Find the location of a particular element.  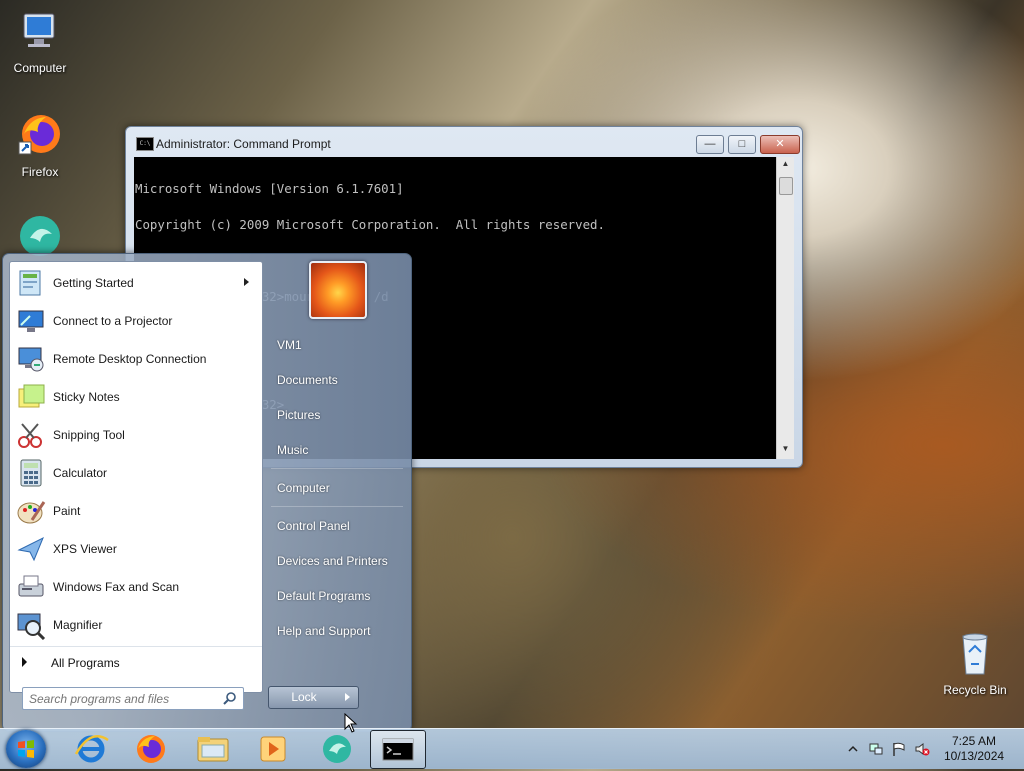

media-player-icon is located at coordinates (273, 749).